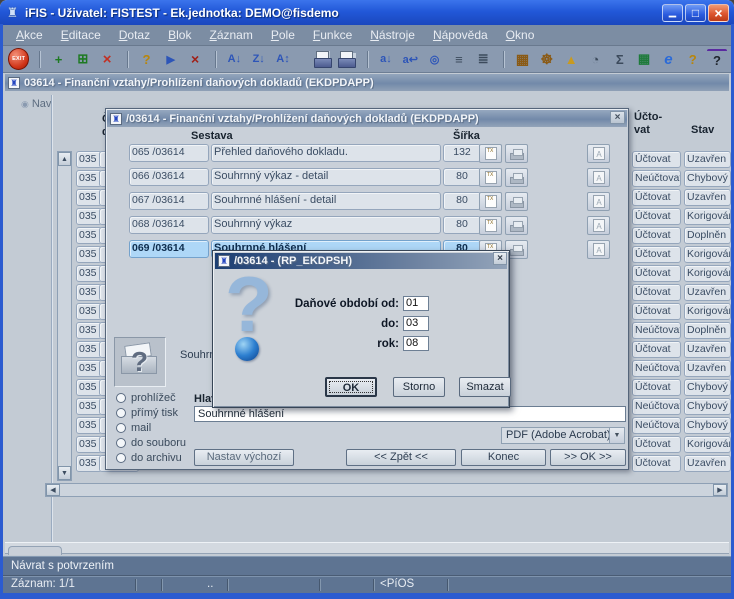 This screenshot has height=599, width=734. Describe the element at coordinates (259, 59) in the screenshot. I see `sort-desc-icon: Z↓` at that location.